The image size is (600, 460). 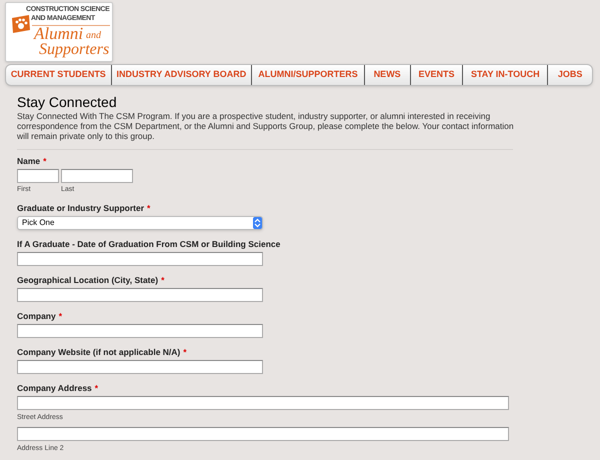 I want to click on logo-script: and, so click(x=93, y=36).